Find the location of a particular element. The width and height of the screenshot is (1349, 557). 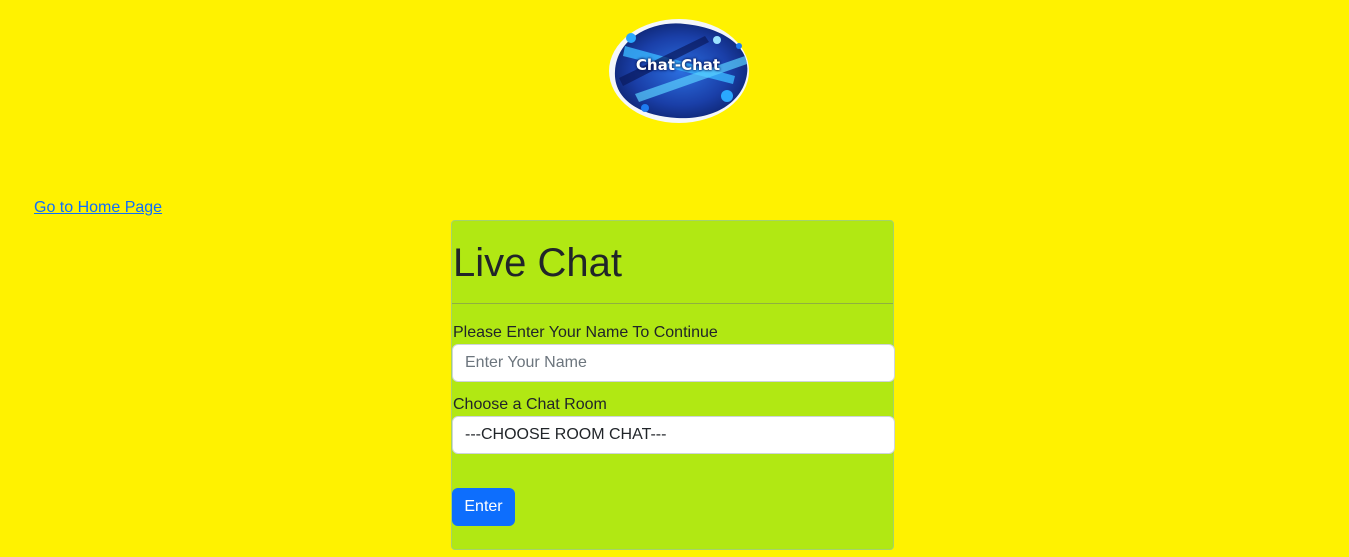

home-page-link: Go to Home Page is located at coordinates (98, 208).